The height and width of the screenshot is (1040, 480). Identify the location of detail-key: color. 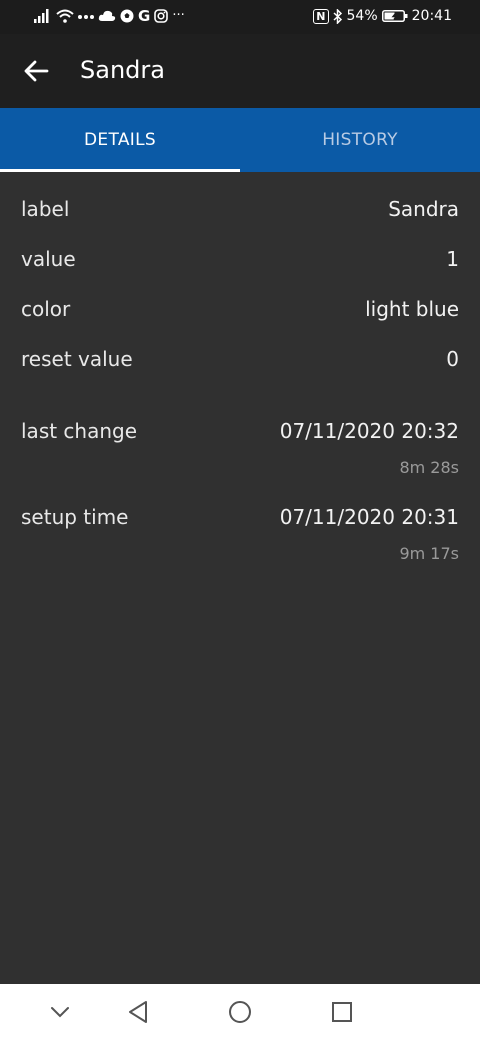
(46, 309).